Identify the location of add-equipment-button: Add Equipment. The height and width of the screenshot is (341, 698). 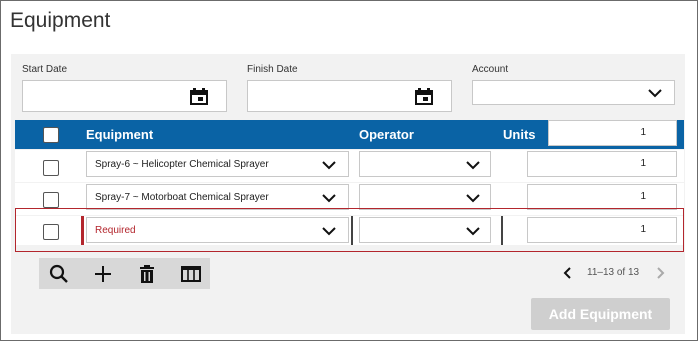
(600, 314).